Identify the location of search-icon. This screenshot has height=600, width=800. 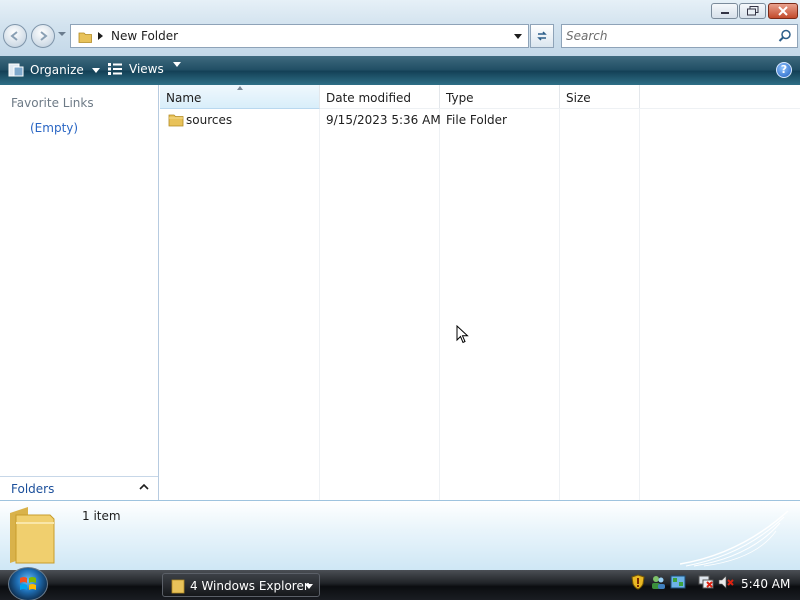
(785, 36).